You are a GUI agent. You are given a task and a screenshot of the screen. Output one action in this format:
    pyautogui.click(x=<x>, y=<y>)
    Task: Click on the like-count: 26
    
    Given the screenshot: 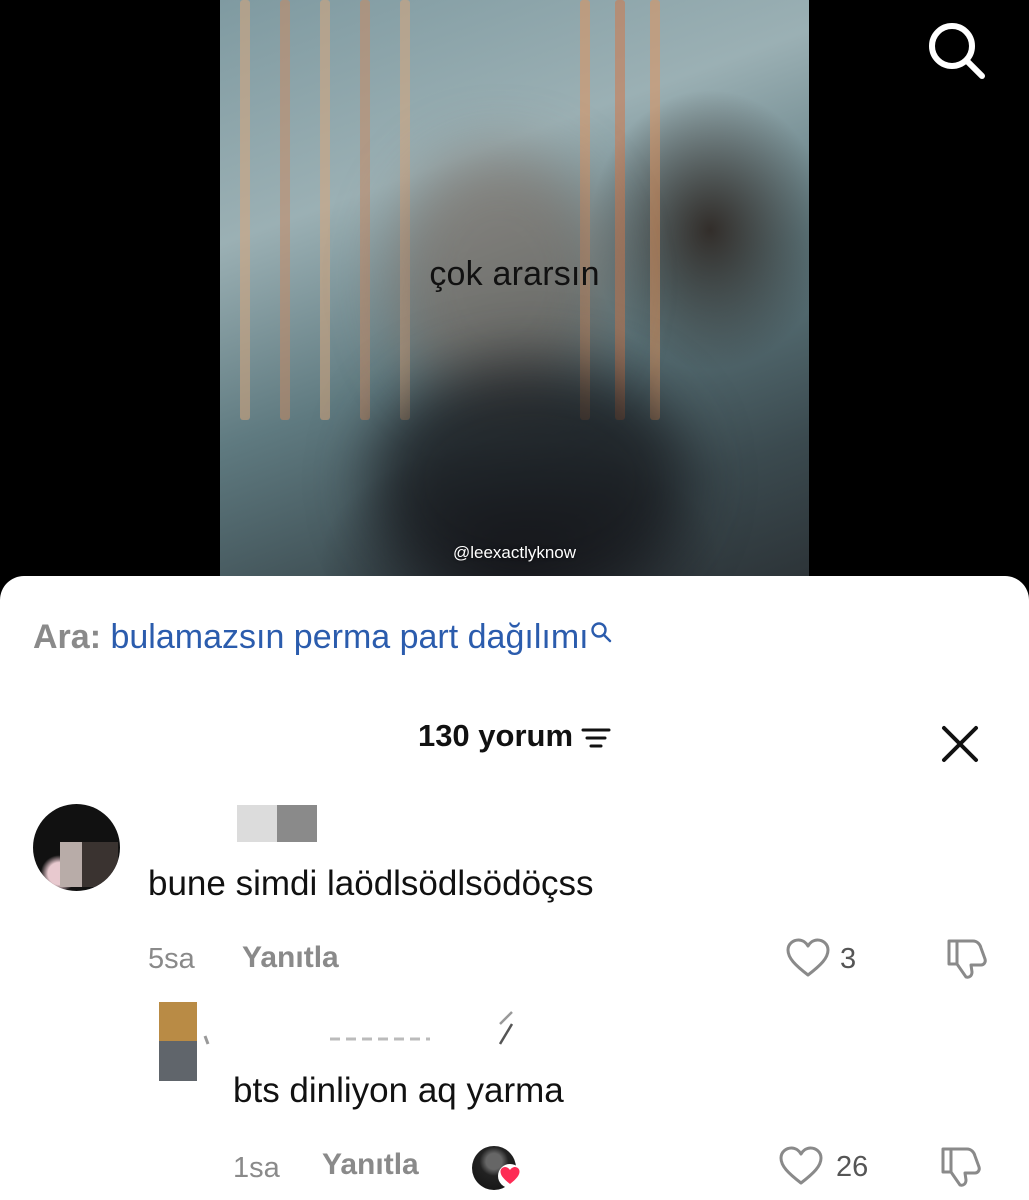 What is the action you would take?
    pyautogui.click(x=852, y=1167)
    